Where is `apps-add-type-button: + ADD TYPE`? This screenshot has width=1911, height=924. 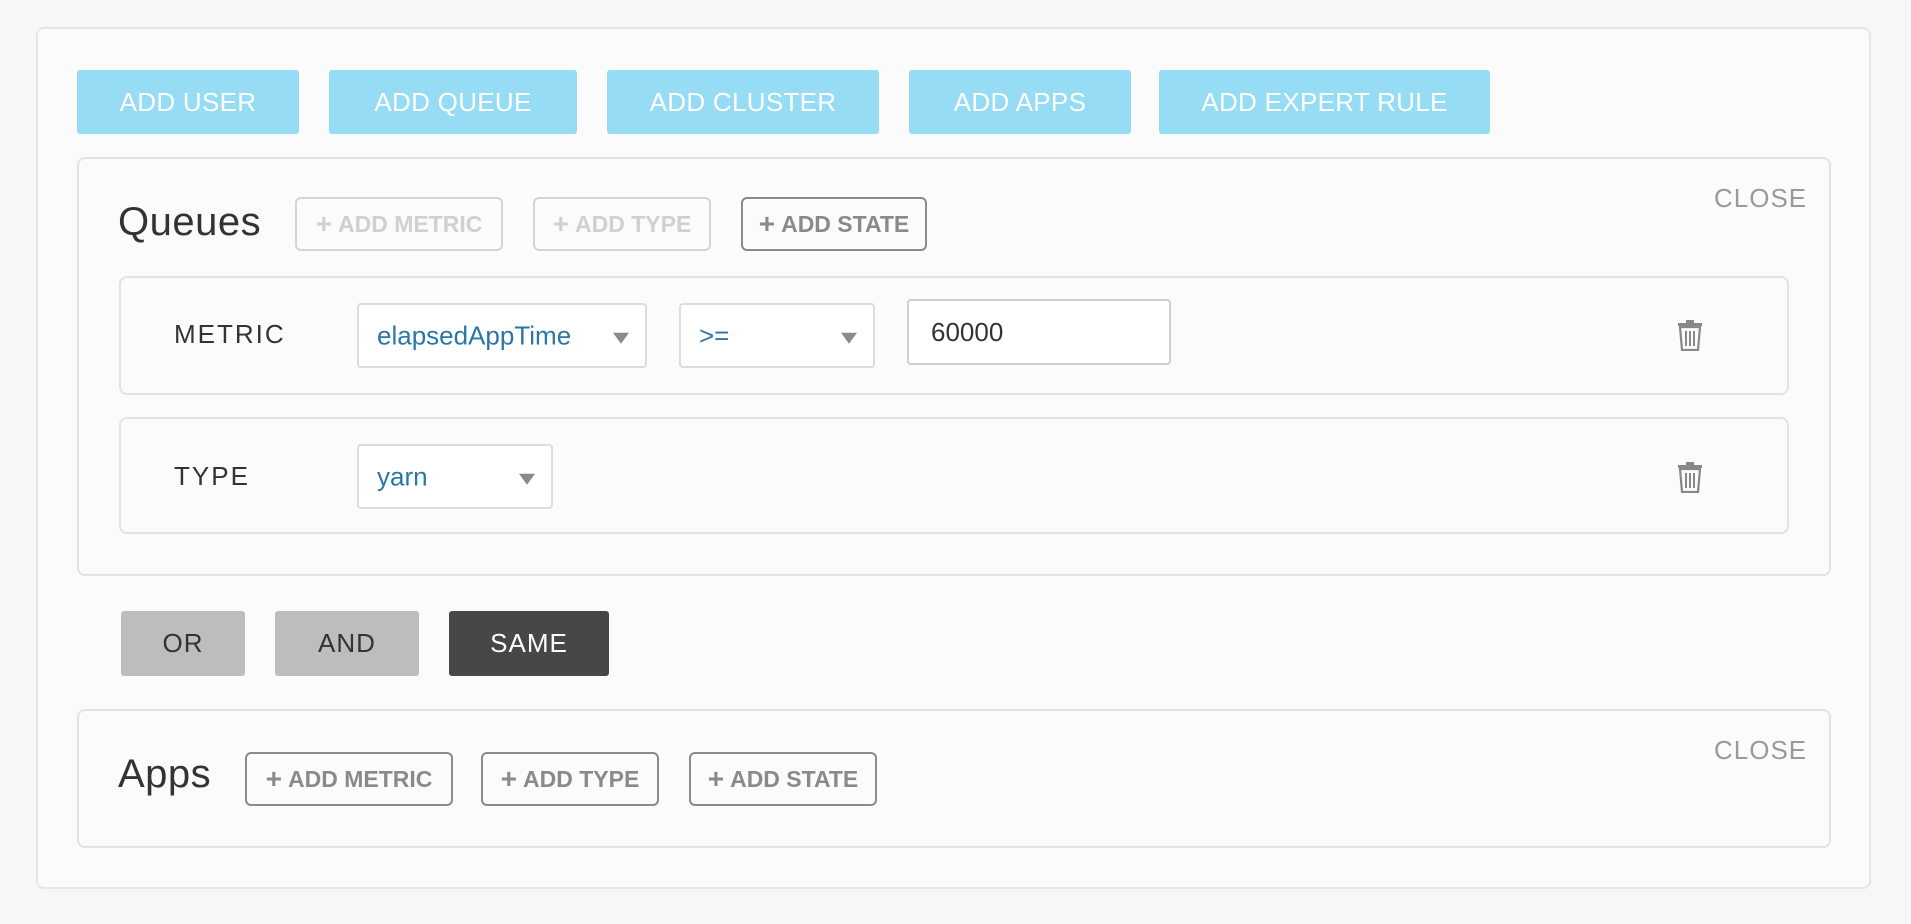 apps-add-type-button: + ADD TYPE is located at coordinates (570, 779).